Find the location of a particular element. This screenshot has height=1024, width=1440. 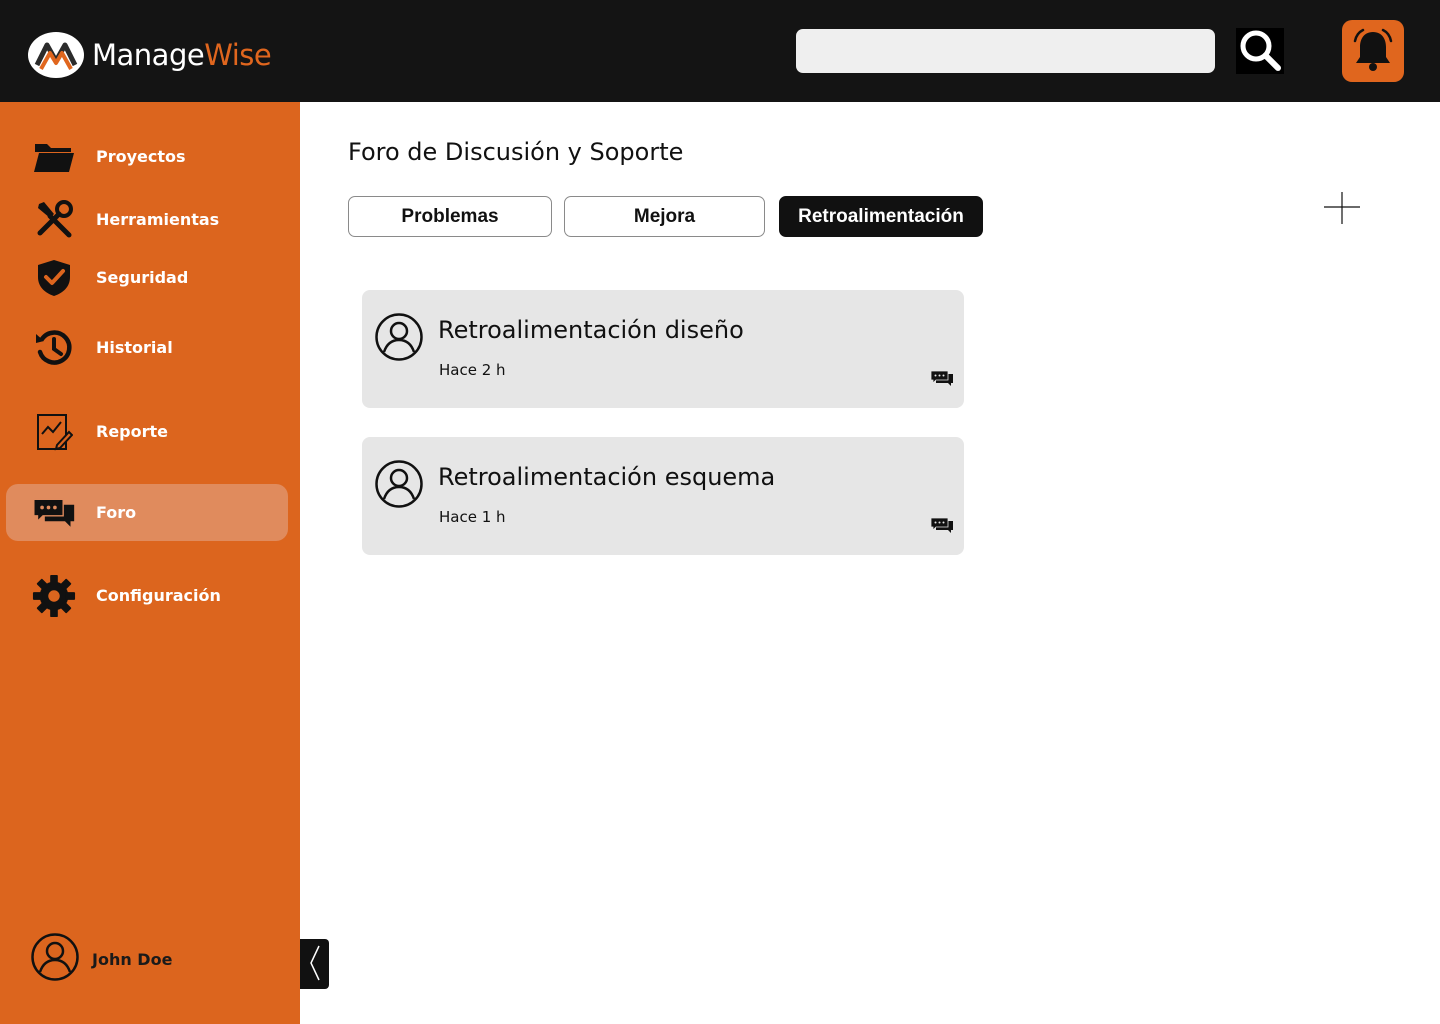

sidebar-item-label: Historial is located at coordinates (134, 347).